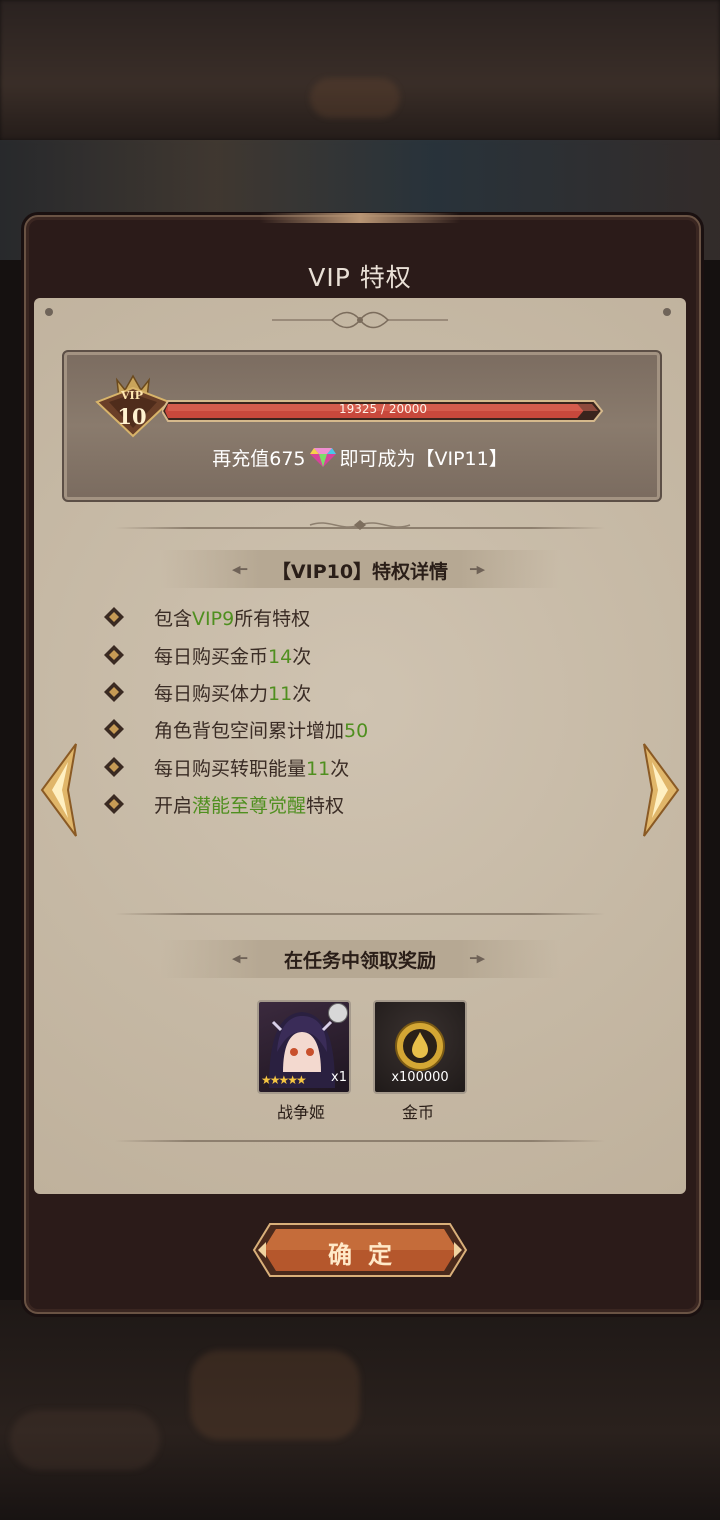 The height and width of the screenshot is (1520, 720). I want to click on background-shop-blob, so click(275, 1395).